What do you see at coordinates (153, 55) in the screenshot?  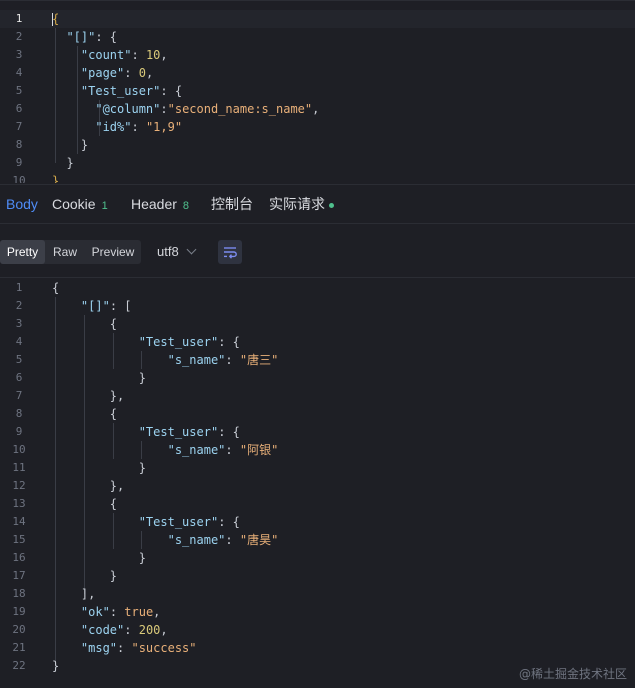 I see `code-token: 10` at bounding box center [153, 55].